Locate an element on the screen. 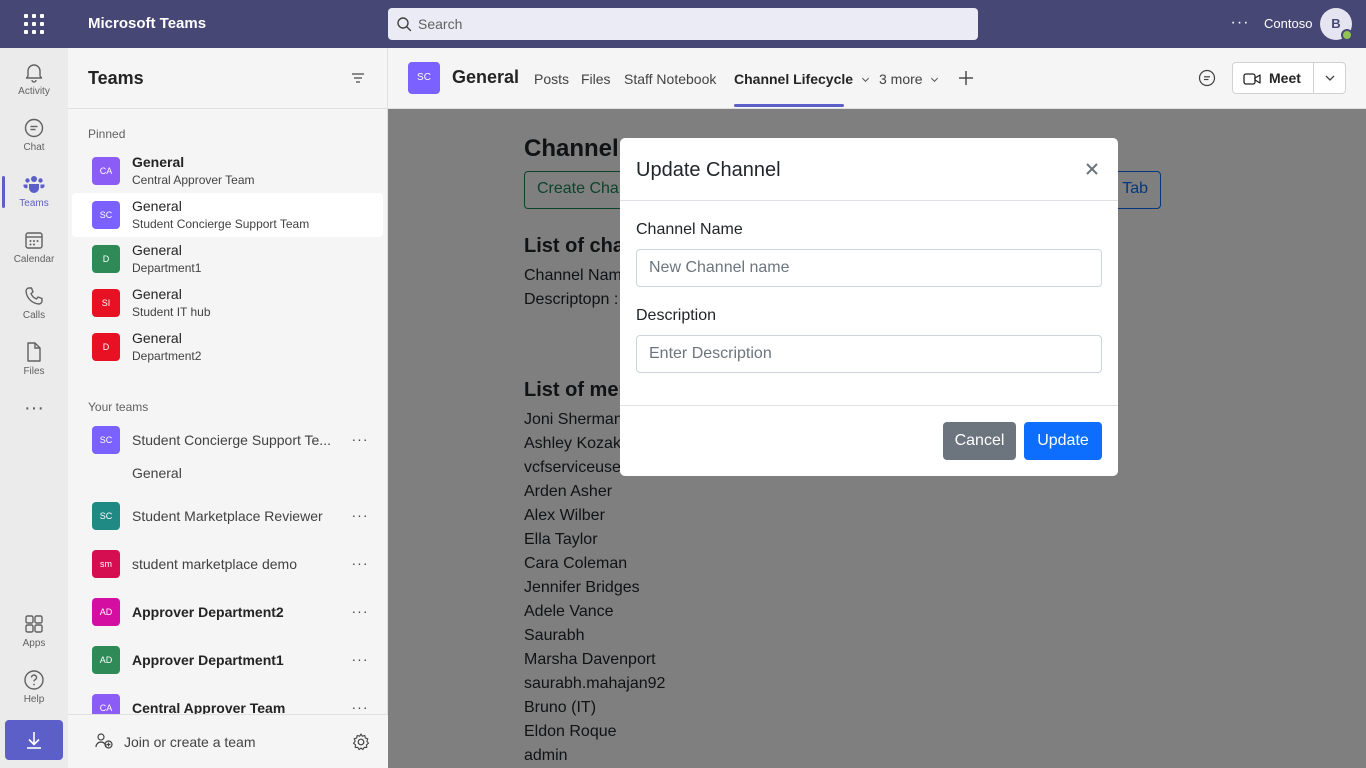 This screenshot has height=768, width=1366. tab-staff-notebook: Staff Notebook is located at coordinates (670, 79).